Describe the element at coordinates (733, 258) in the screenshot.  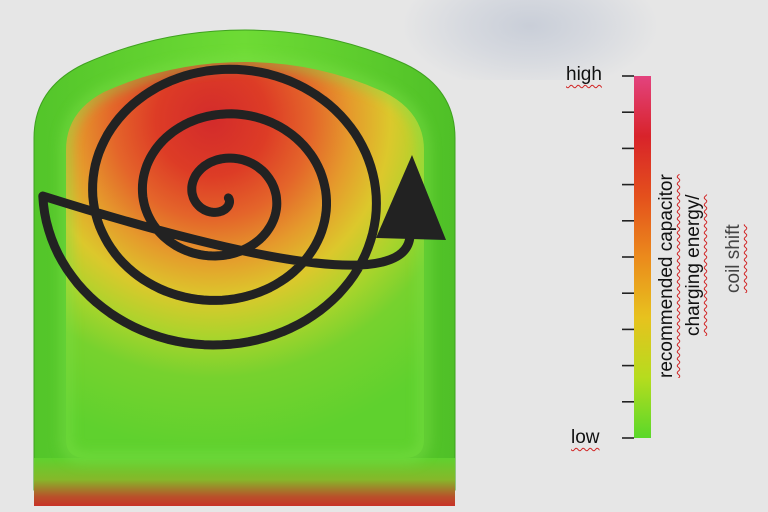
I see `legend-title-line3: coil shift` at that location.